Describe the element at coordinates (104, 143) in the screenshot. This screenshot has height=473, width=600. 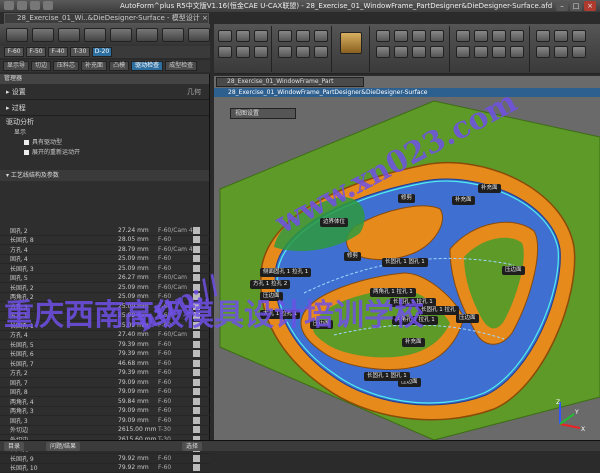
I see `option-drive-type: 具有驱动型` at that location.